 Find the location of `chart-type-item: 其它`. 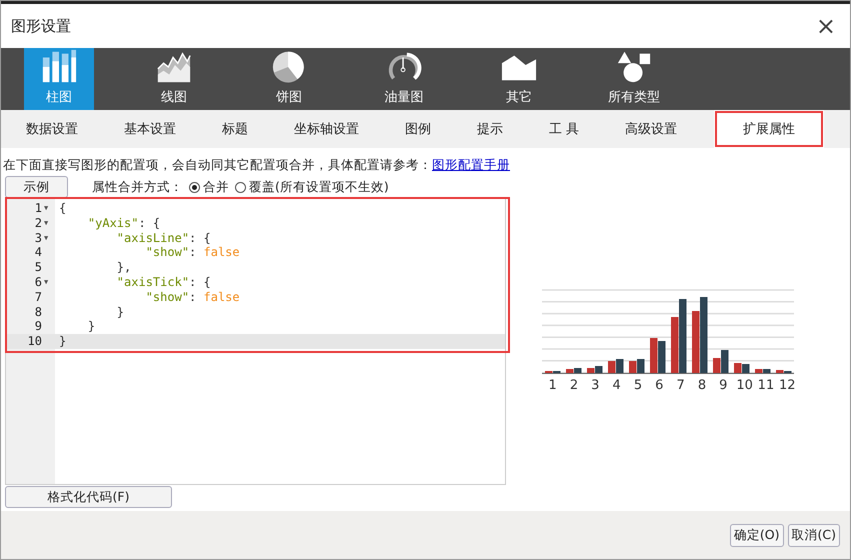

chart-type-item: 其它 is located at coordinates (519, 79).